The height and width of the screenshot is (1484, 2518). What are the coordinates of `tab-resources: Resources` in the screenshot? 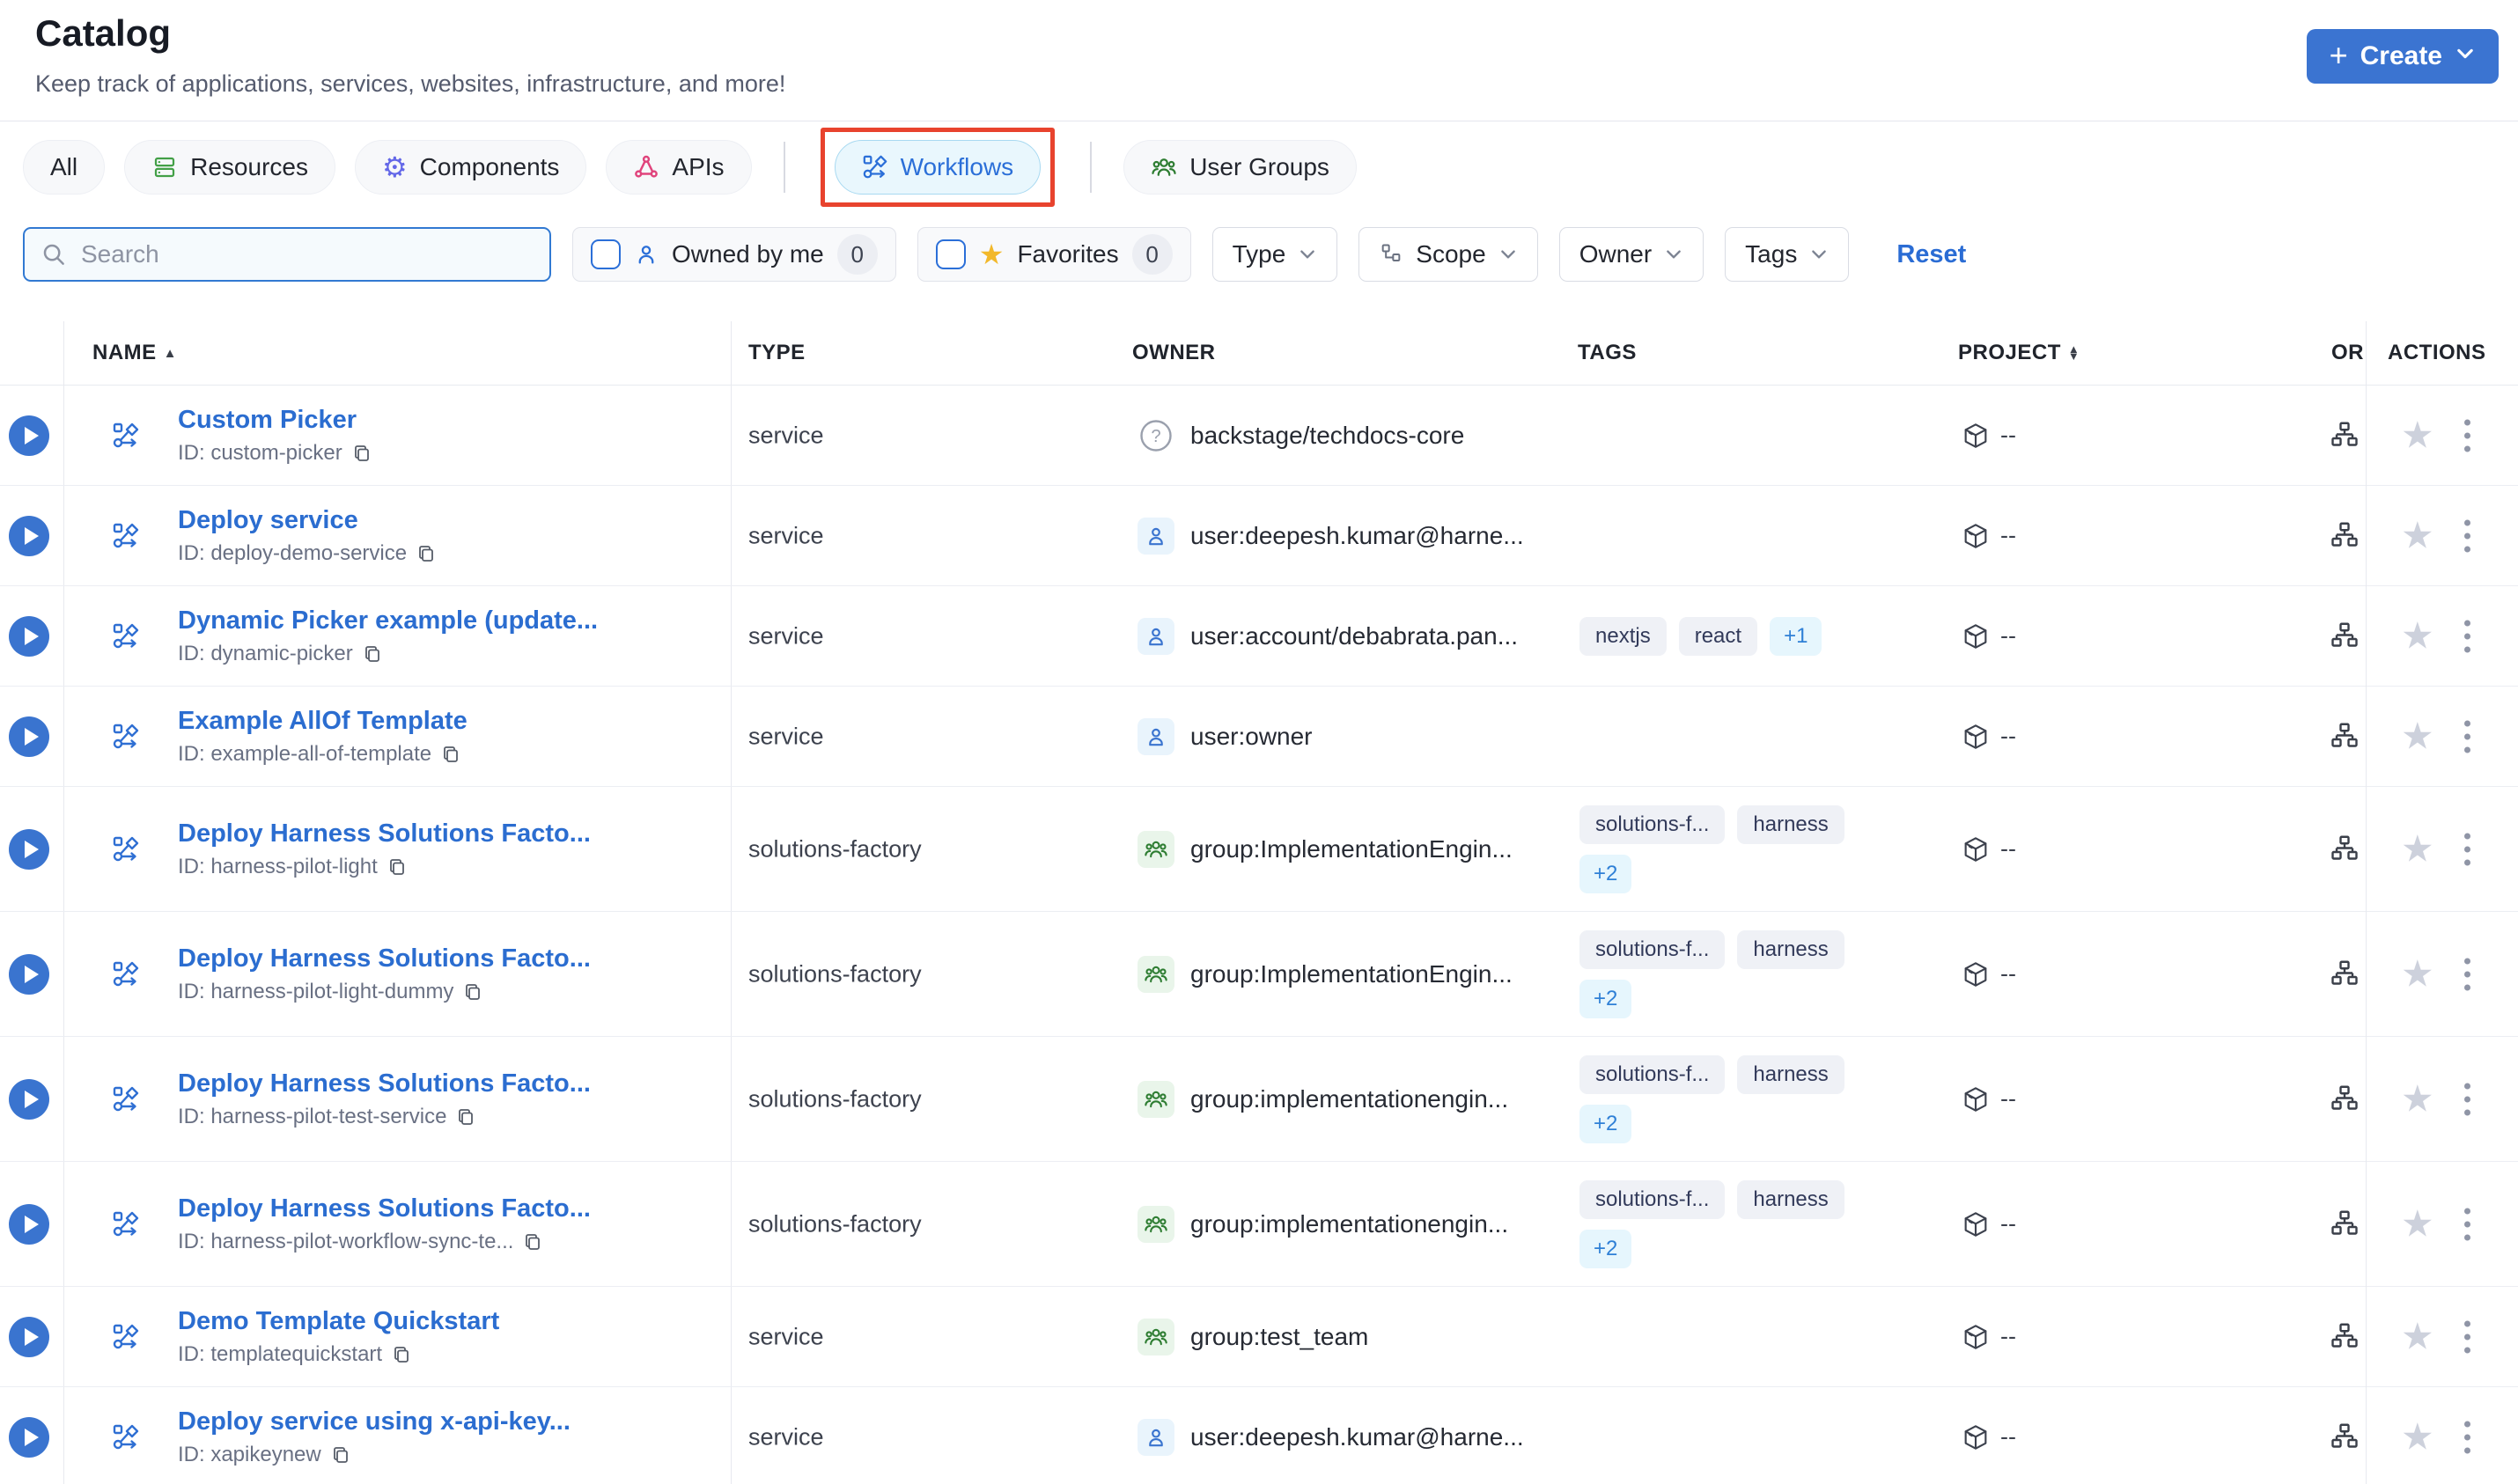 It's located at (230, 167).